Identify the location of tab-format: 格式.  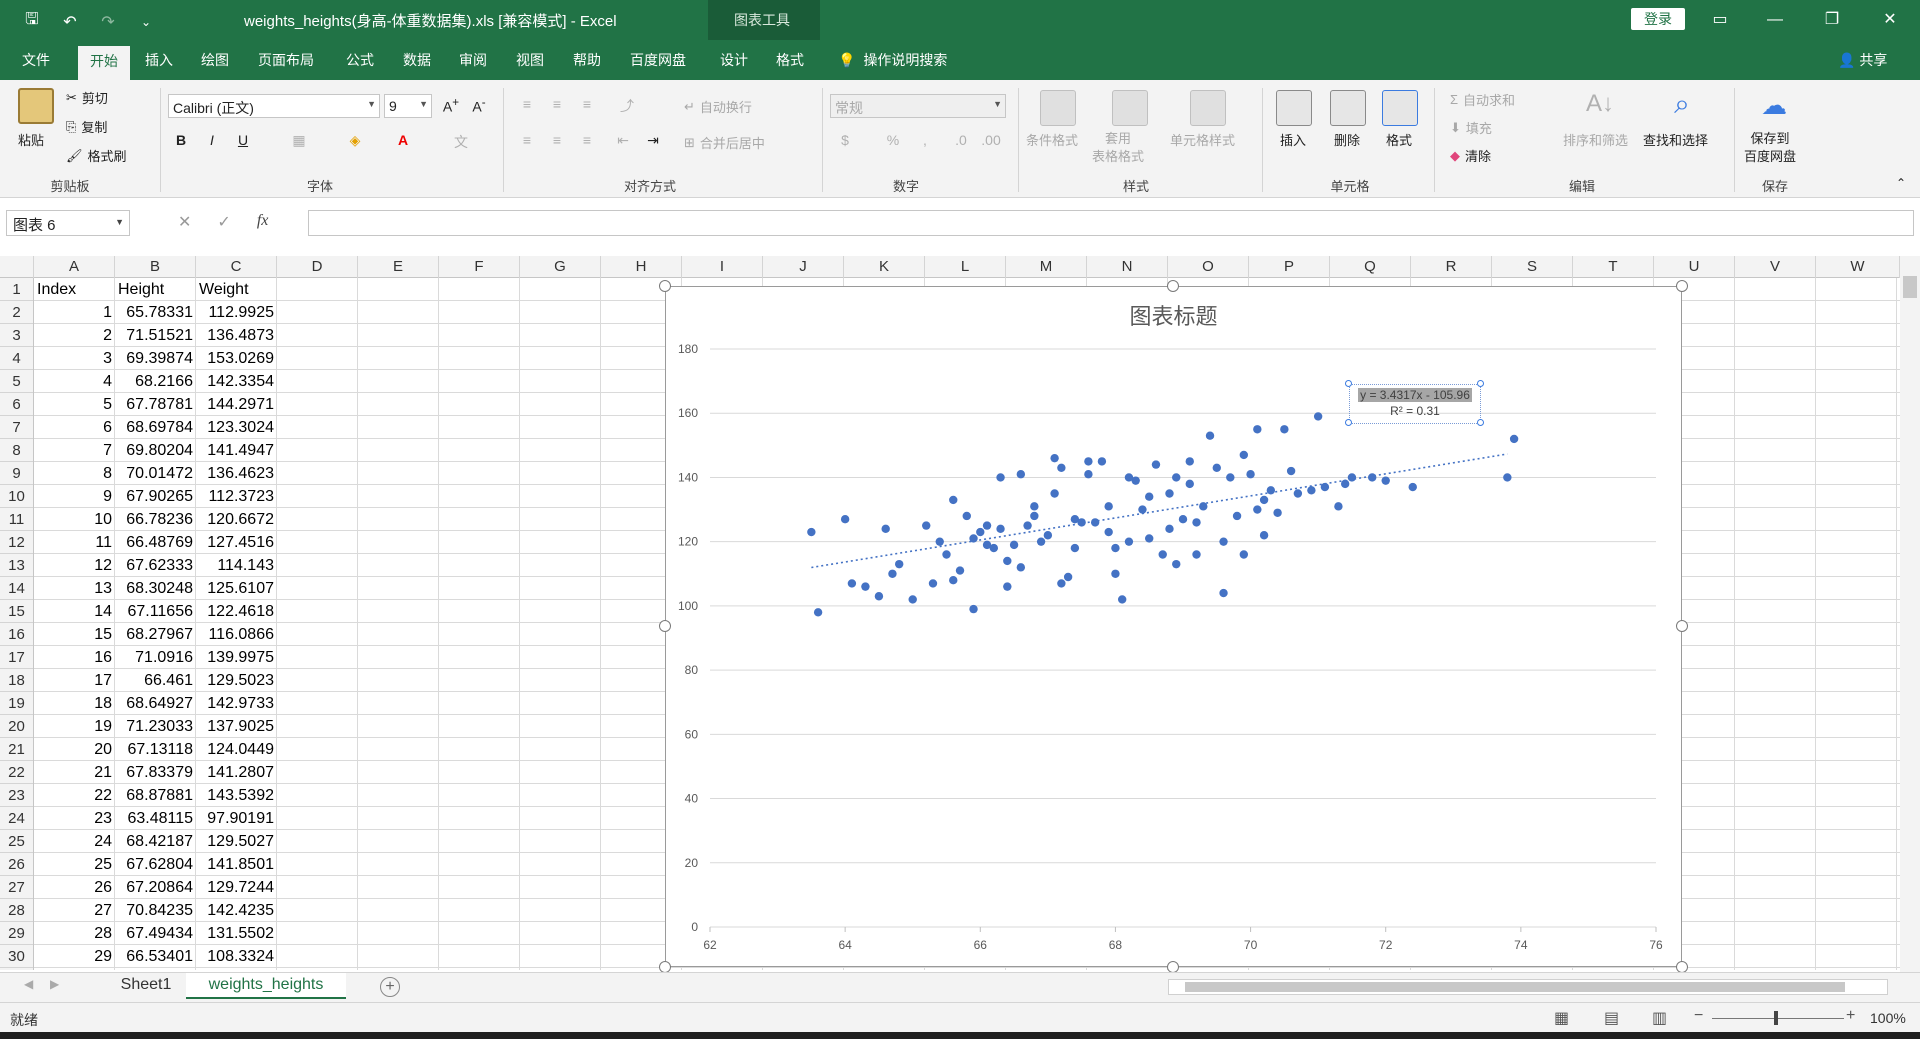
(790, 60).